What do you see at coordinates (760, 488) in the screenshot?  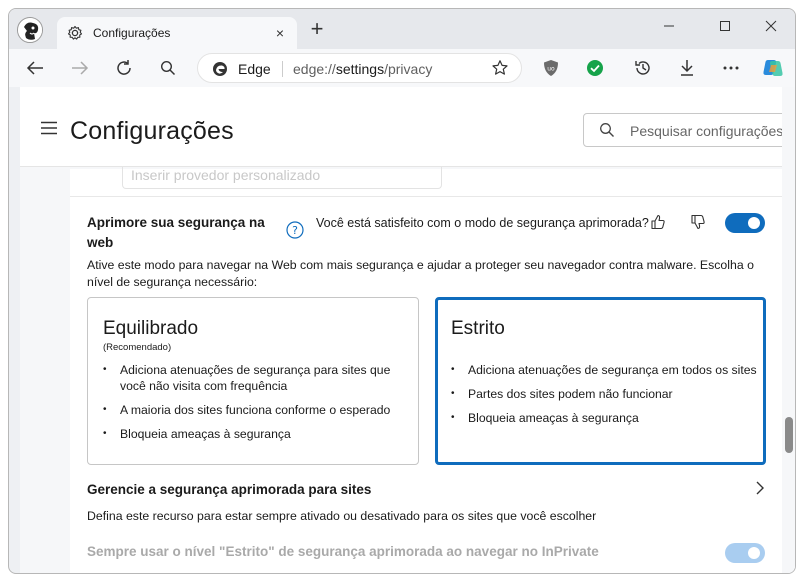 I see `chevron-right-icon` at bounding box center [760, 488].